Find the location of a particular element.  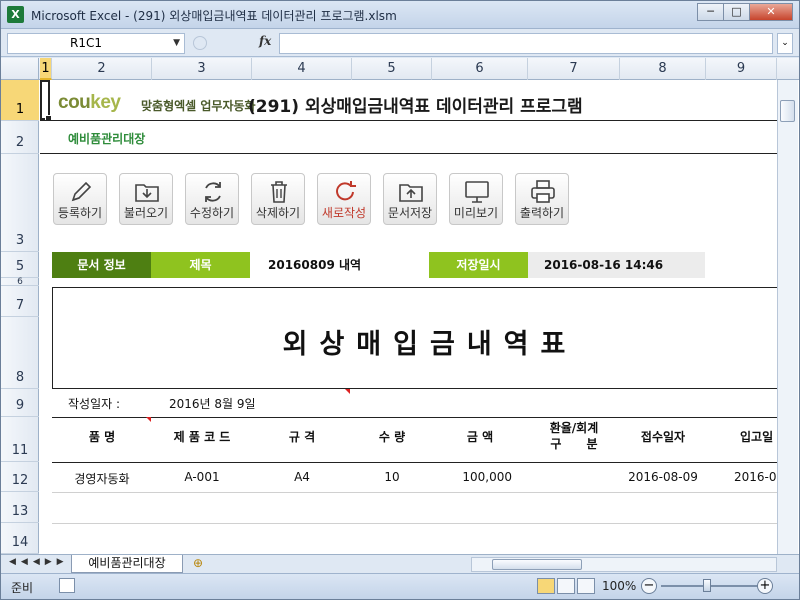

pencil-icon is located at coordinates (81, 191).